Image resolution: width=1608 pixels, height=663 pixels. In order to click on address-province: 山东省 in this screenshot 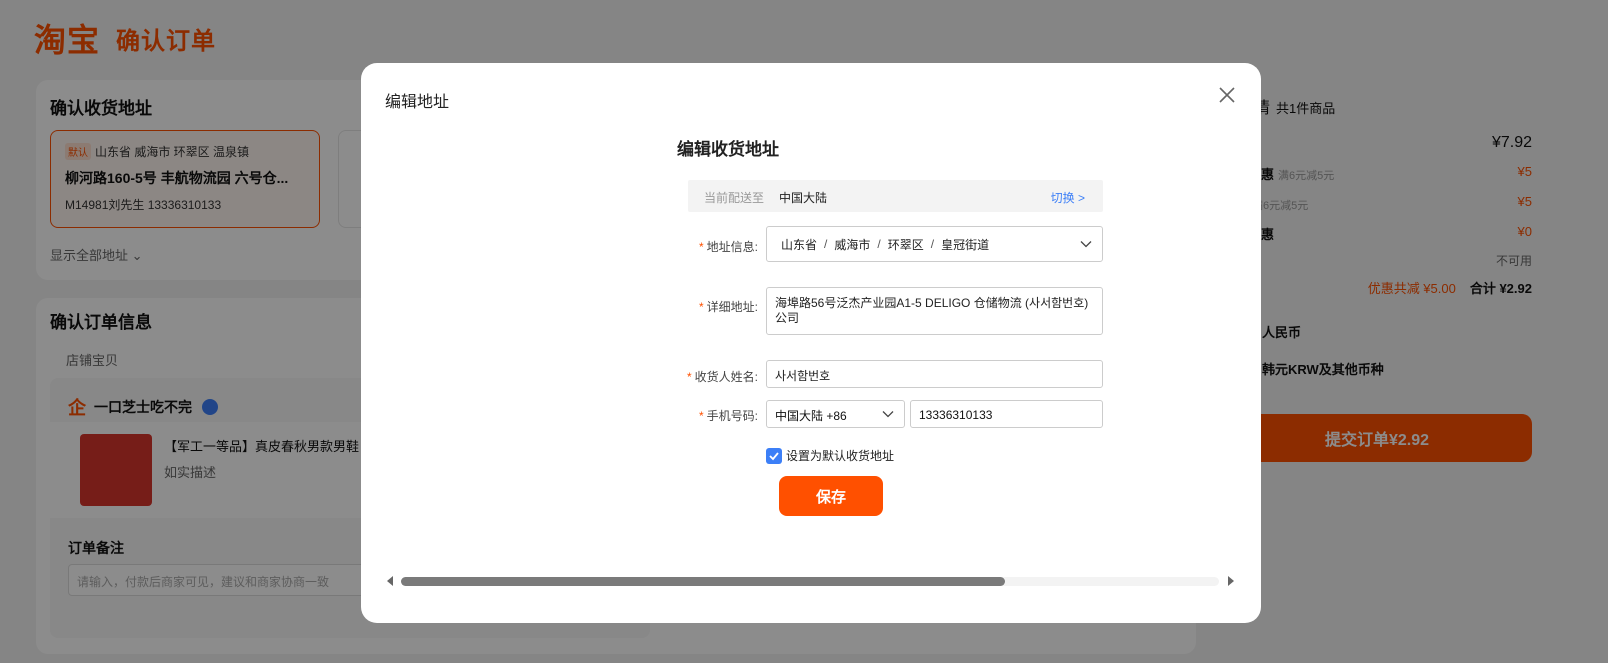, I will do `click(799, 244)`.